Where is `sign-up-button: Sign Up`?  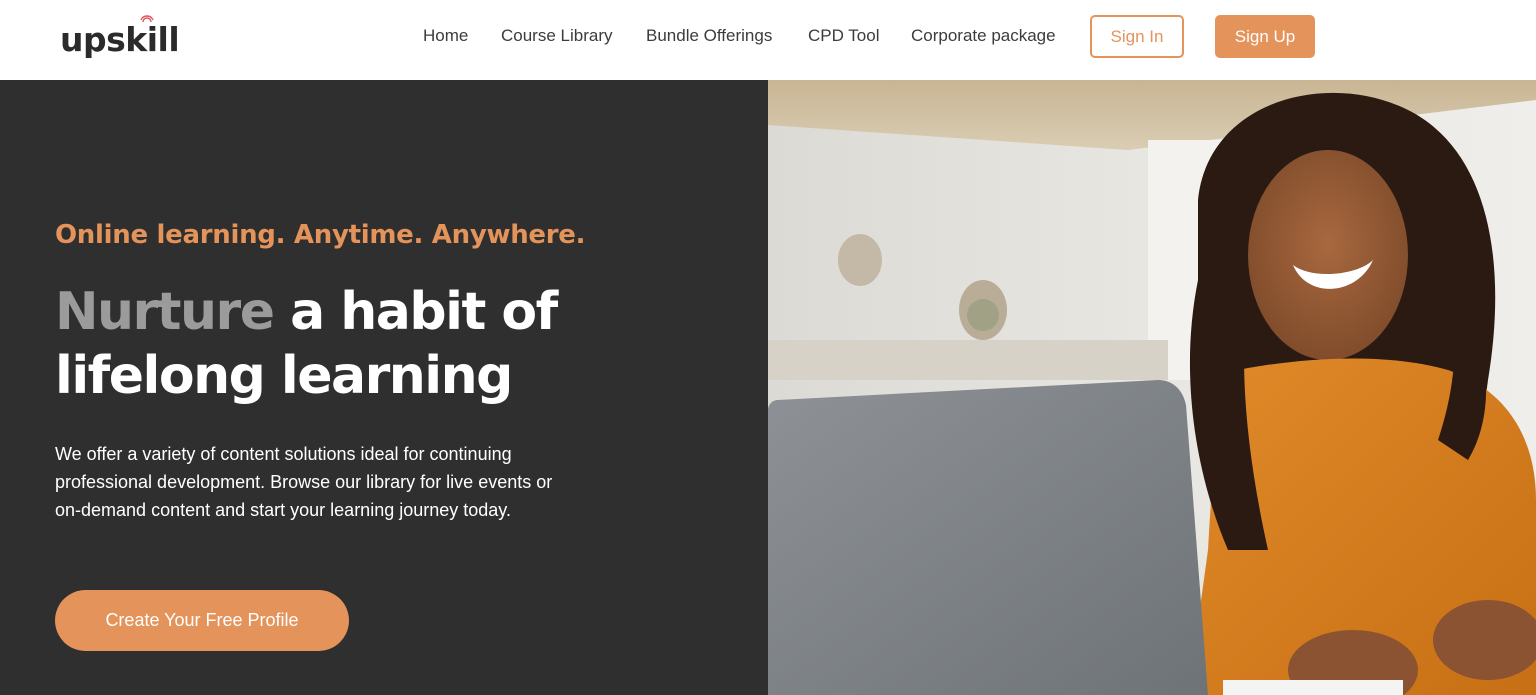
sign-up-button: Sign Up is located at coordinates (1265, 36).